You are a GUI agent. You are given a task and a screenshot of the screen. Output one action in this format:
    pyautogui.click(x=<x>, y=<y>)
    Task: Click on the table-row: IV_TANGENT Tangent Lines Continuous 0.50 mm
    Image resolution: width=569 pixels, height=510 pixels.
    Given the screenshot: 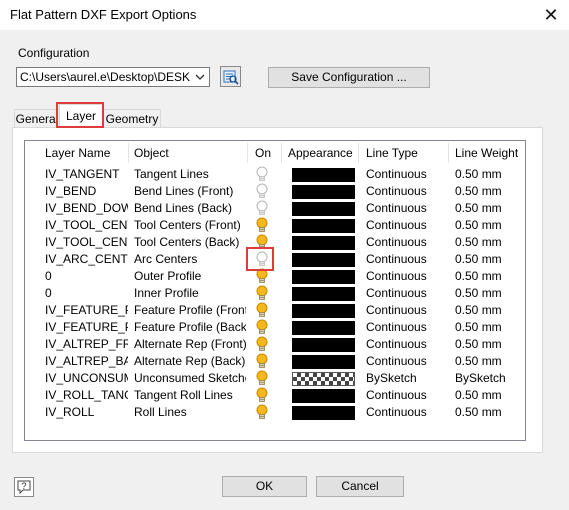 What is the action you would take?
    pyautogui.click(x=284, y=174)
    